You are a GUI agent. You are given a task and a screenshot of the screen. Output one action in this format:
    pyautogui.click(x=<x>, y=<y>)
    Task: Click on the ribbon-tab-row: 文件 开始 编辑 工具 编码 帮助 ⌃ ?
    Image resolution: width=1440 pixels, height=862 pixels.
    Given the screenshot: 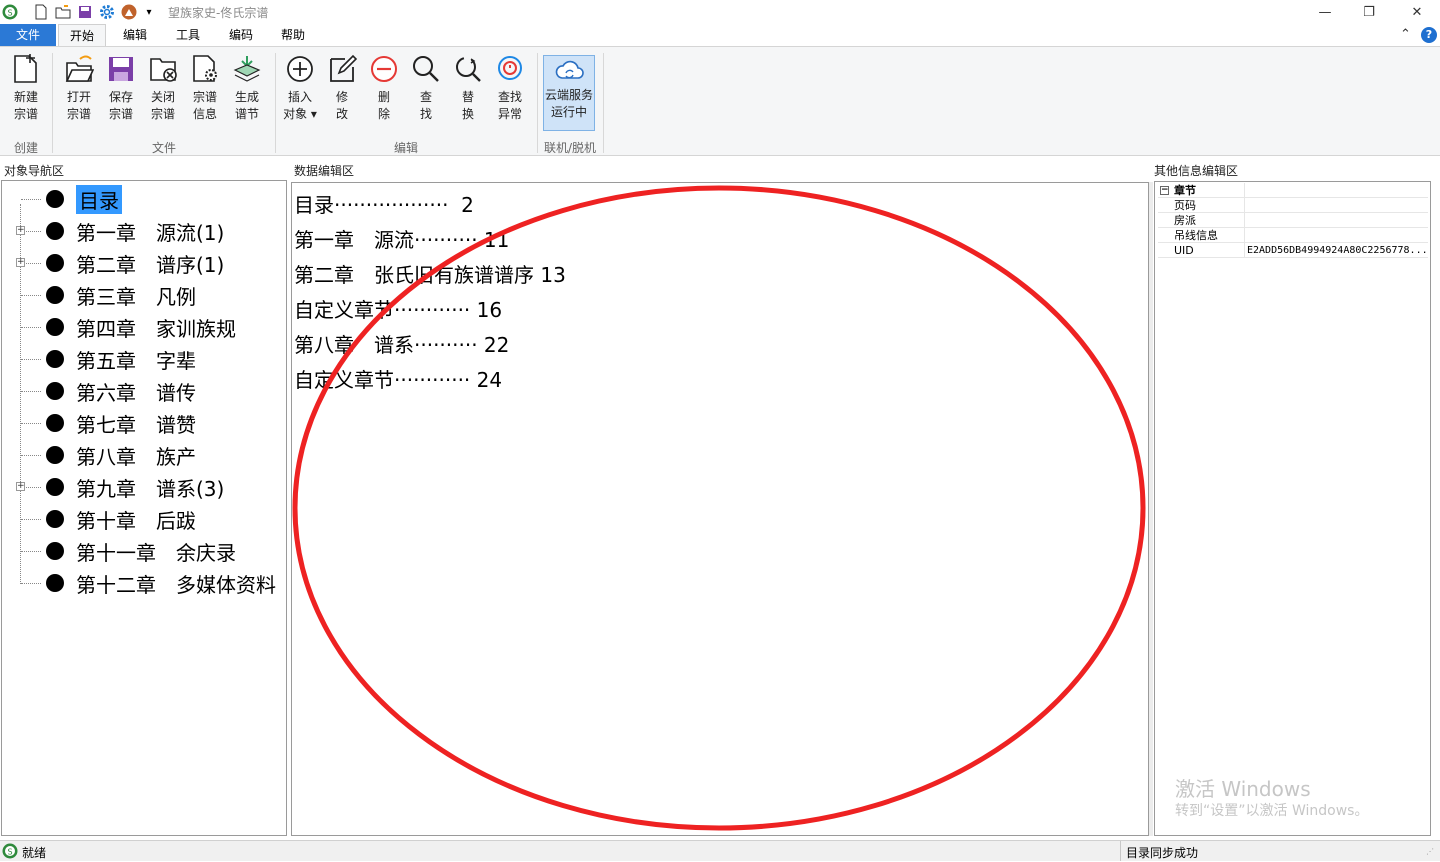 What is the action you would take?
    pyautogui.click(x=720, y=35)
    